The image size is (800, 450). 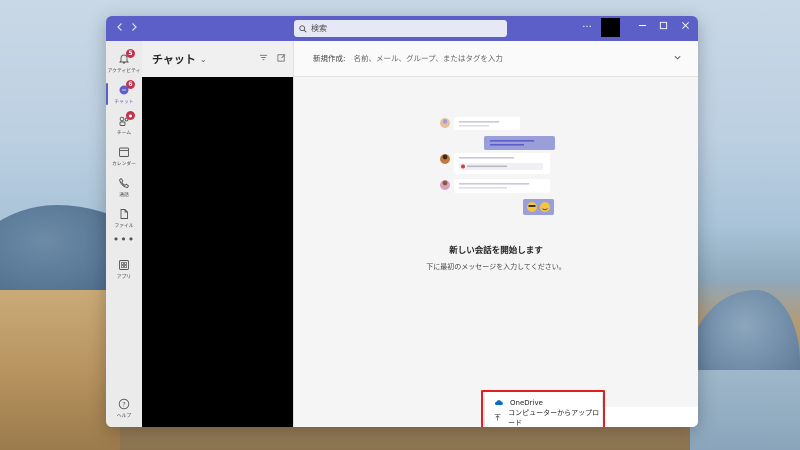 I want to click on rail-item-files: ファイル, so click(x=124, y=217).